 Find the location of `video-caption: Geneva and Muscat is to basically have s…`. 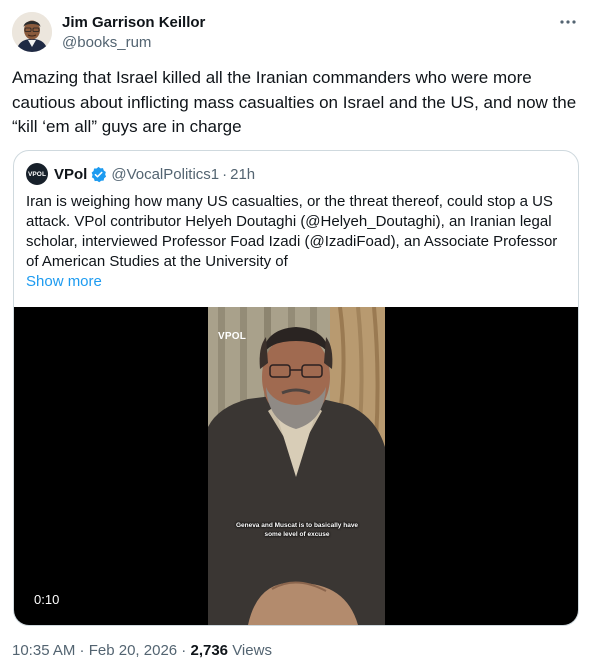

video-caption: Geneva and Muscat is to basically have s… is located at coordinates (297, 530).